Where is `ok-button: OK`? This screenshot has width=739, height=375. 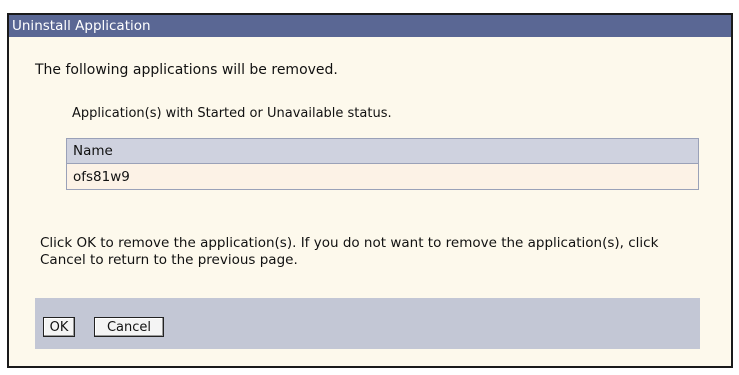 ok-button: OK is located at coordinates (59, 327).